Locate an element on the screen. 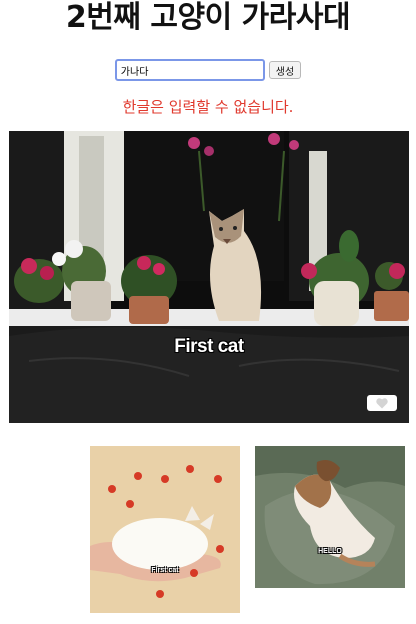  favorite-cat-card: First cat is located at coordinates (165, 529).